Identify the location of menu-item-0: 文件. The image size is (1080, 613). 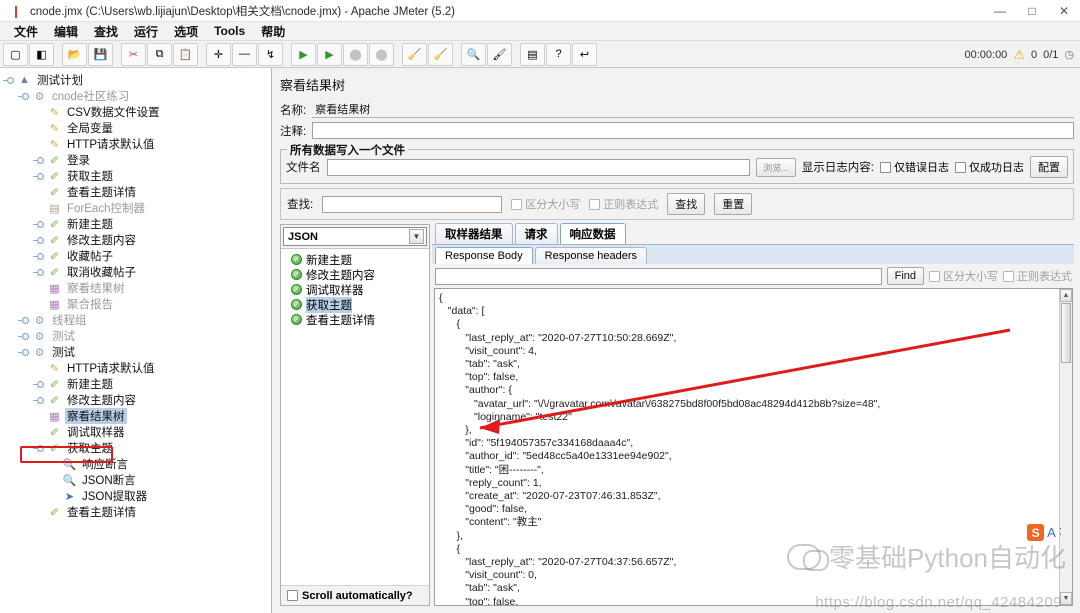
(26, 31).